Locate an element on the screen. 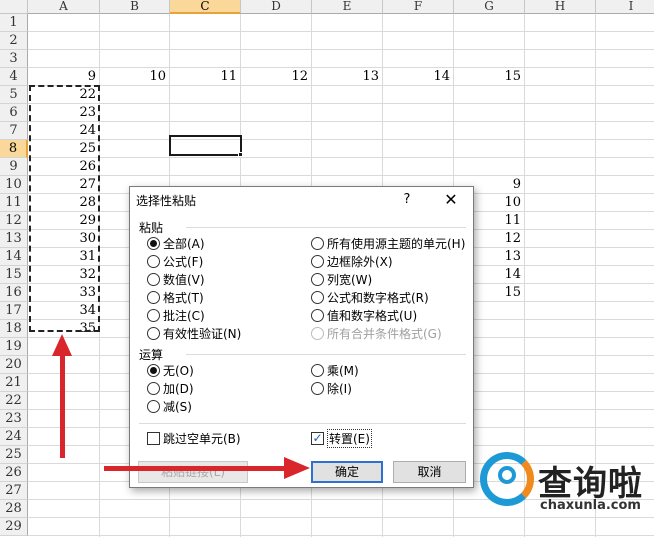 This screenshot has height=537, width=654. operation-alt-radio-label: 乘(M) is located at coordinates (343, 370).